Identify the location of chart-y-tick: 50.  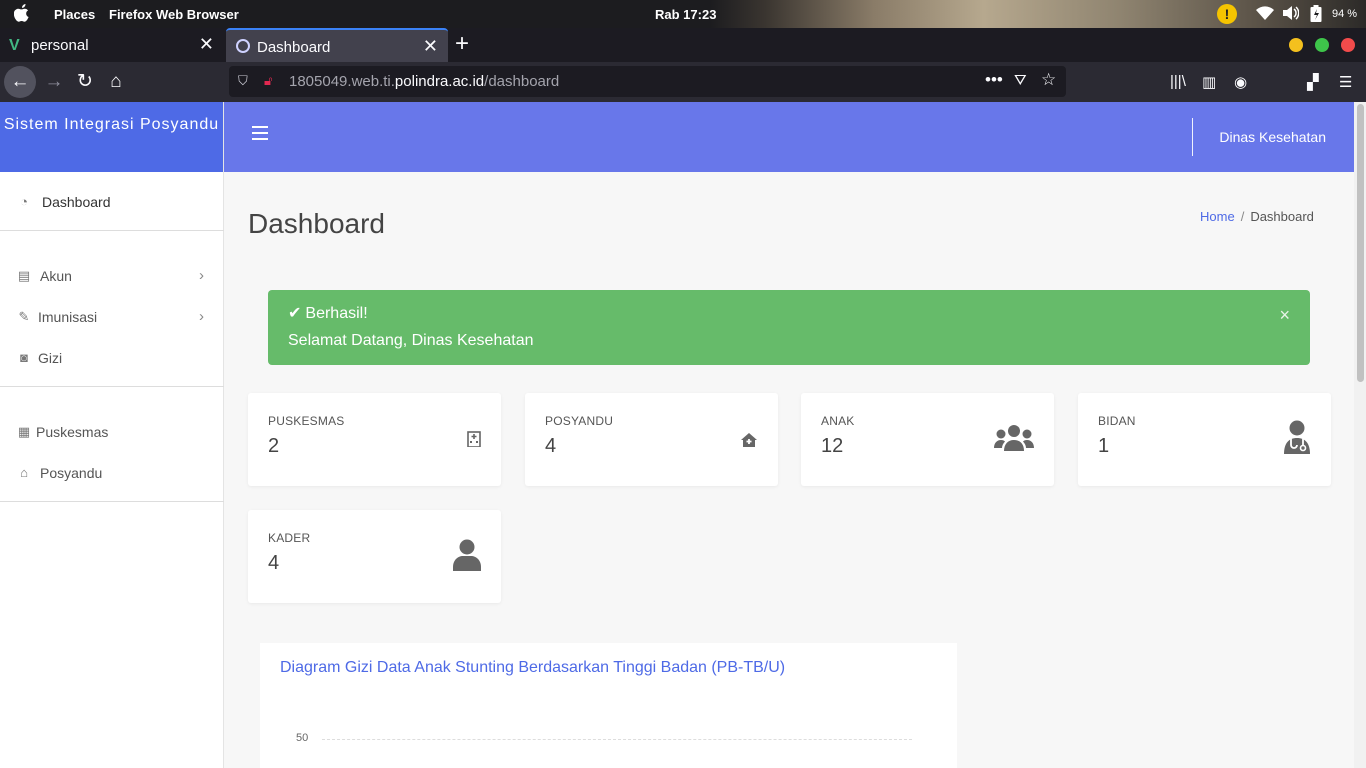
(302, 738).